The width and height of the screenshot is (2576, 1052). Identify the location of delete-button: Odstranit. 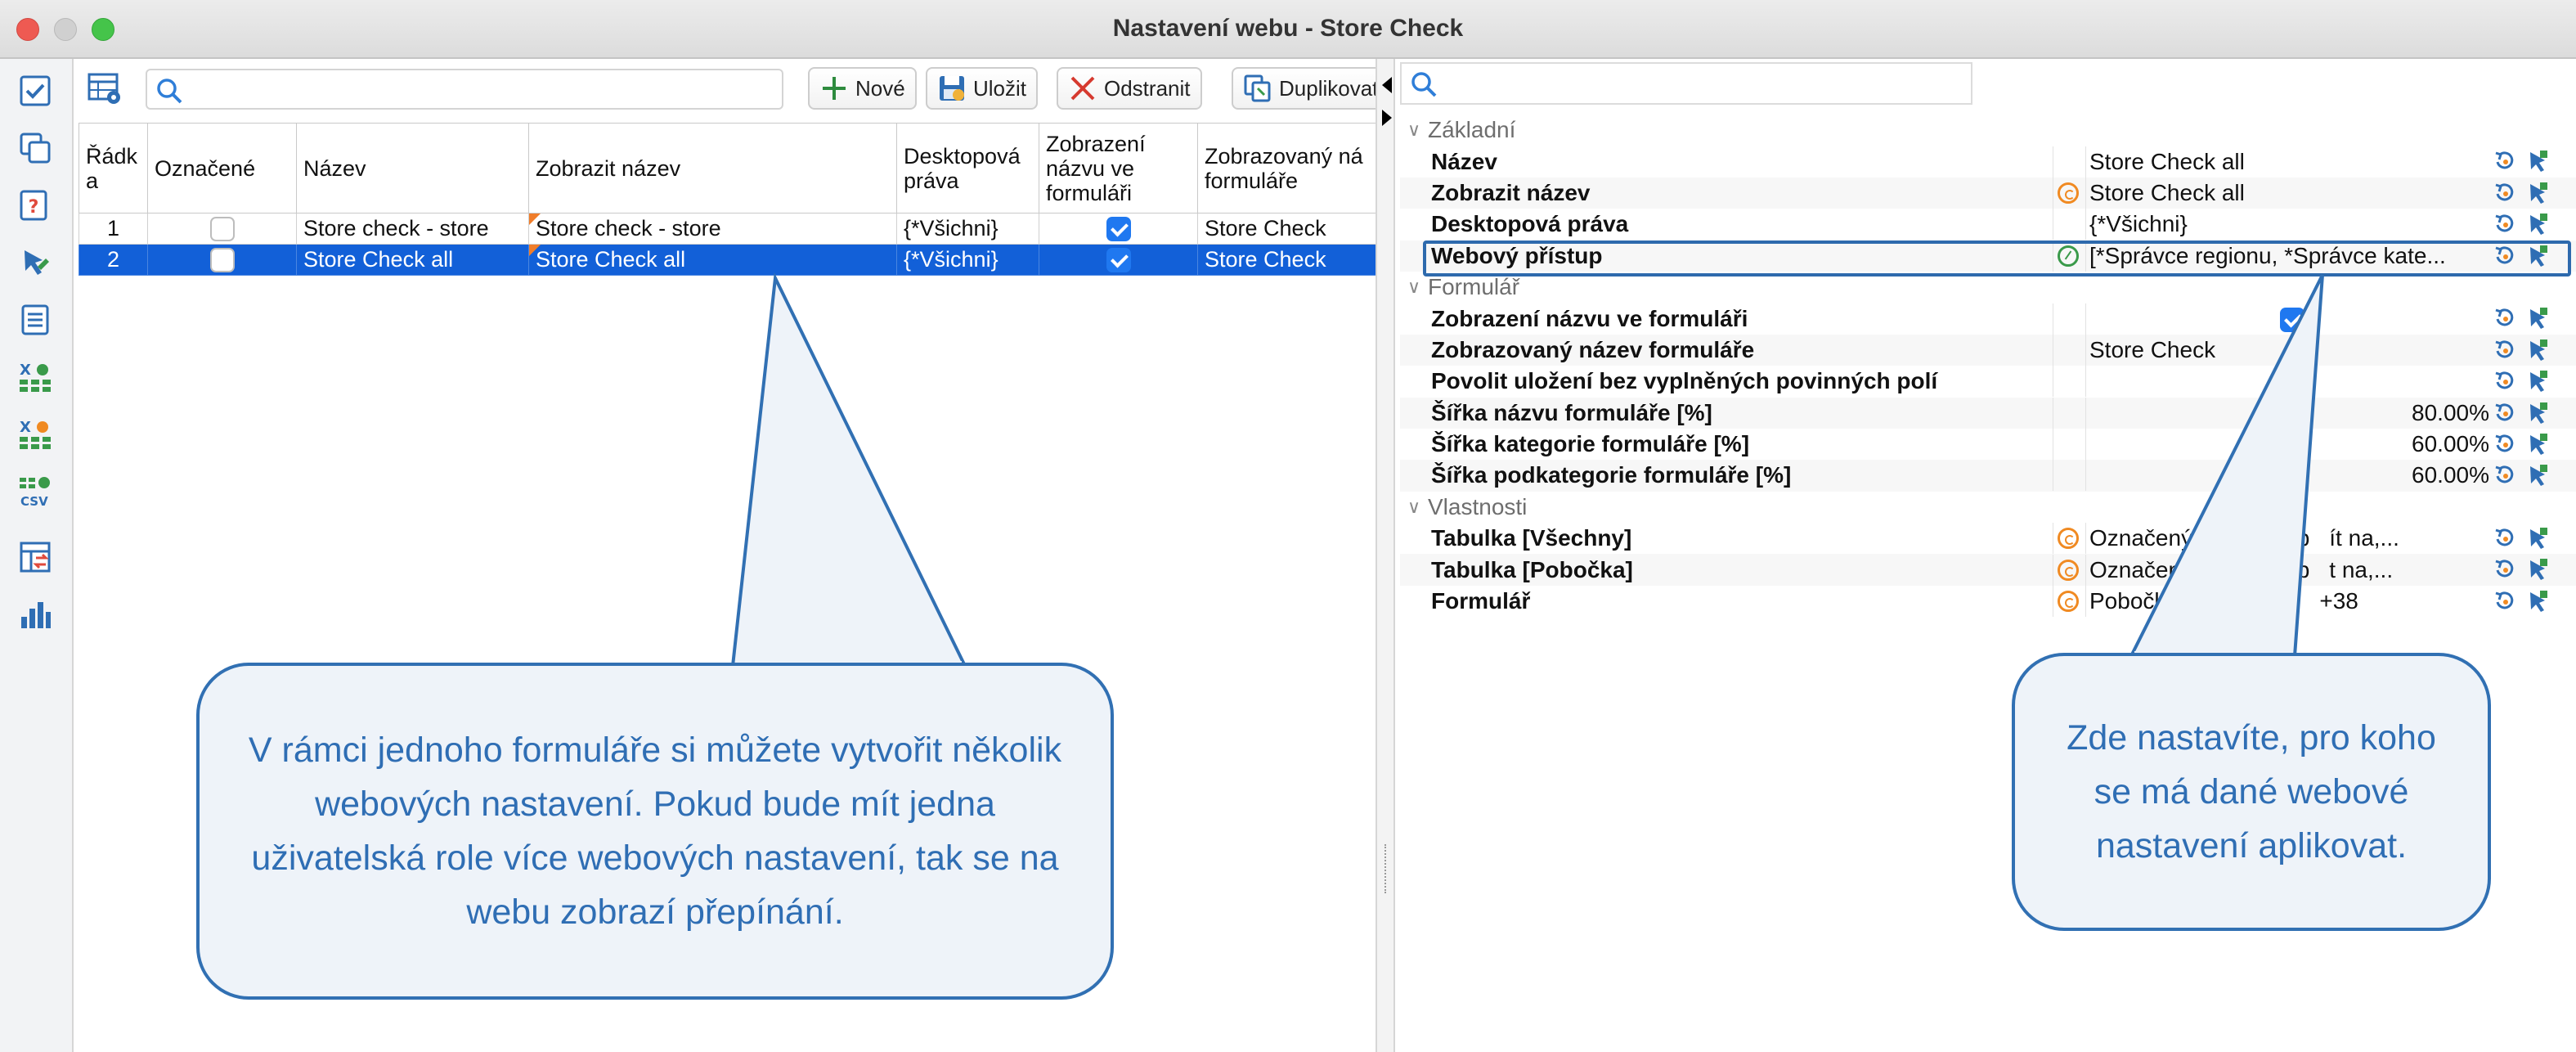
(1129, 88).